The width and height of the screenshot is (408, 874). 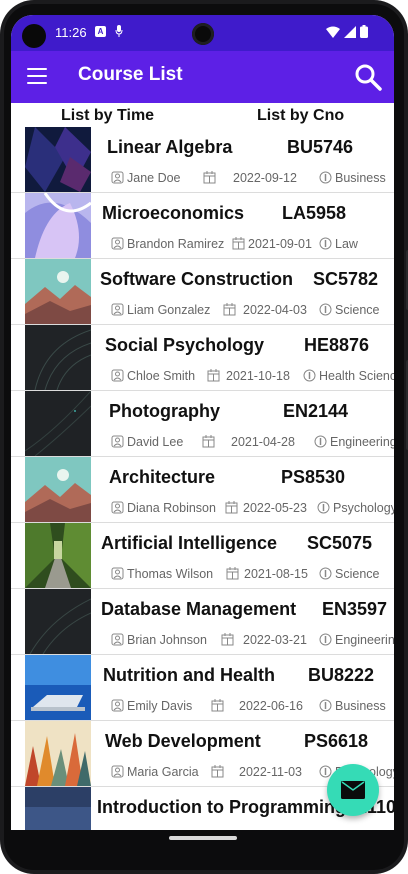 What do you see at coordinates (356, 376) in the screenshot?
I see `course-dept: Health Science` at bounding box center [356, 376].